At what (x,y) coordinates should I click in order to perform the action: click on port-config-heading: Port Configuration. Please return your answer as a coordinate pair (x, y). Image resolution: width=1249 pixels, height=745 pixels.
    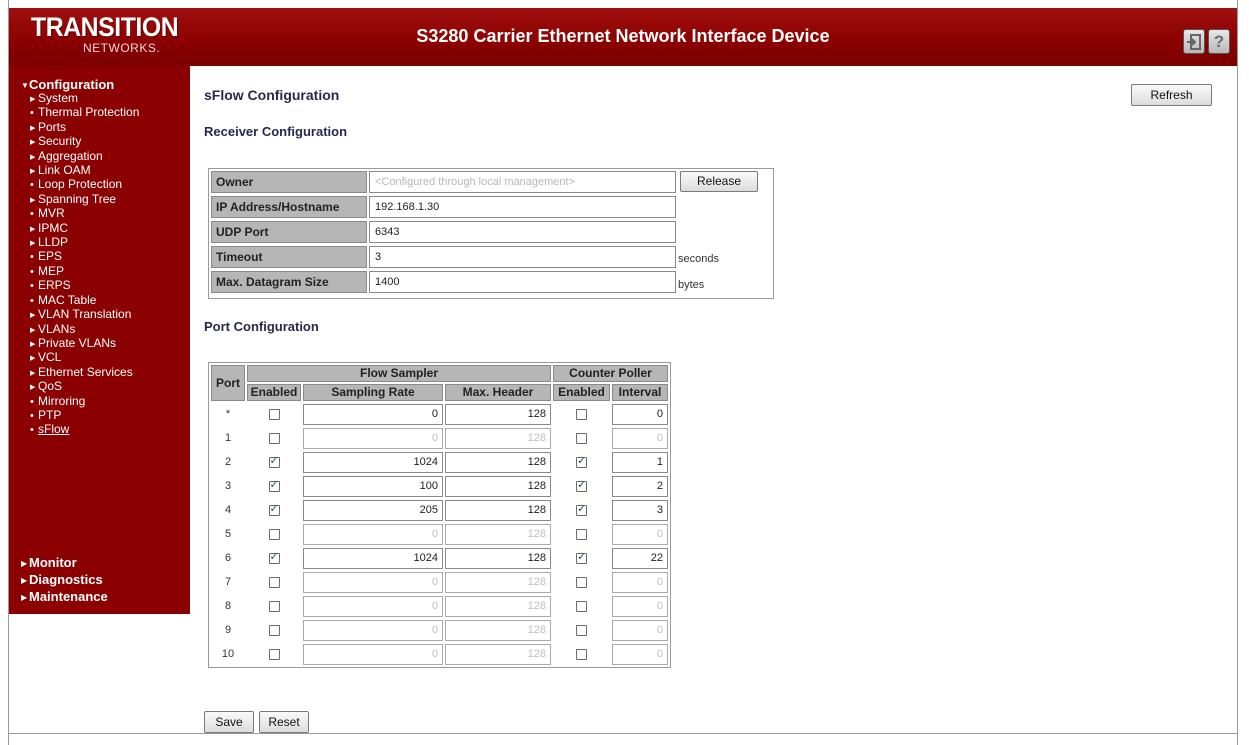
    Looking at the image, I should click on (261, 326).